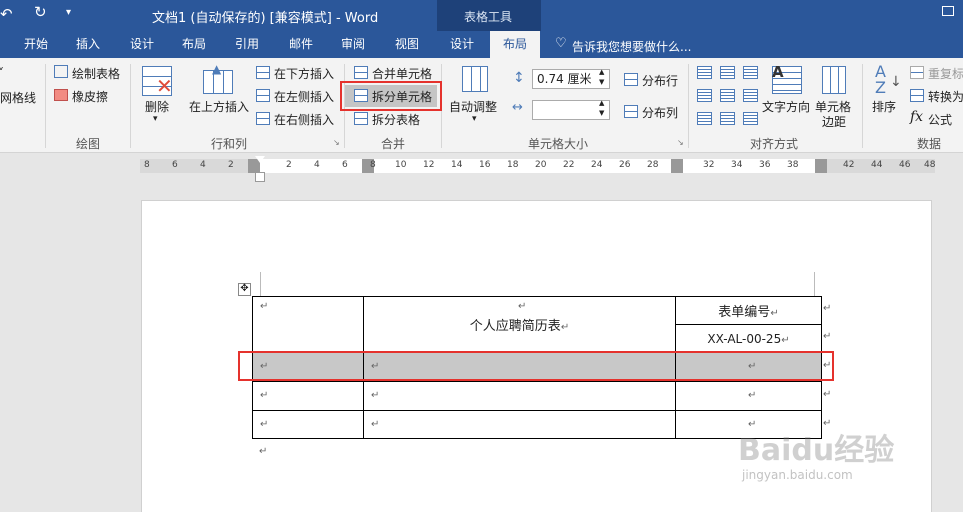 Image resolution: width=963 pixels, height=512 pixels. What do you see at coordinates (601, 113) in the screenshot?
I see `width-spin-down-icon: ▼` at bounding box center [601, 113].